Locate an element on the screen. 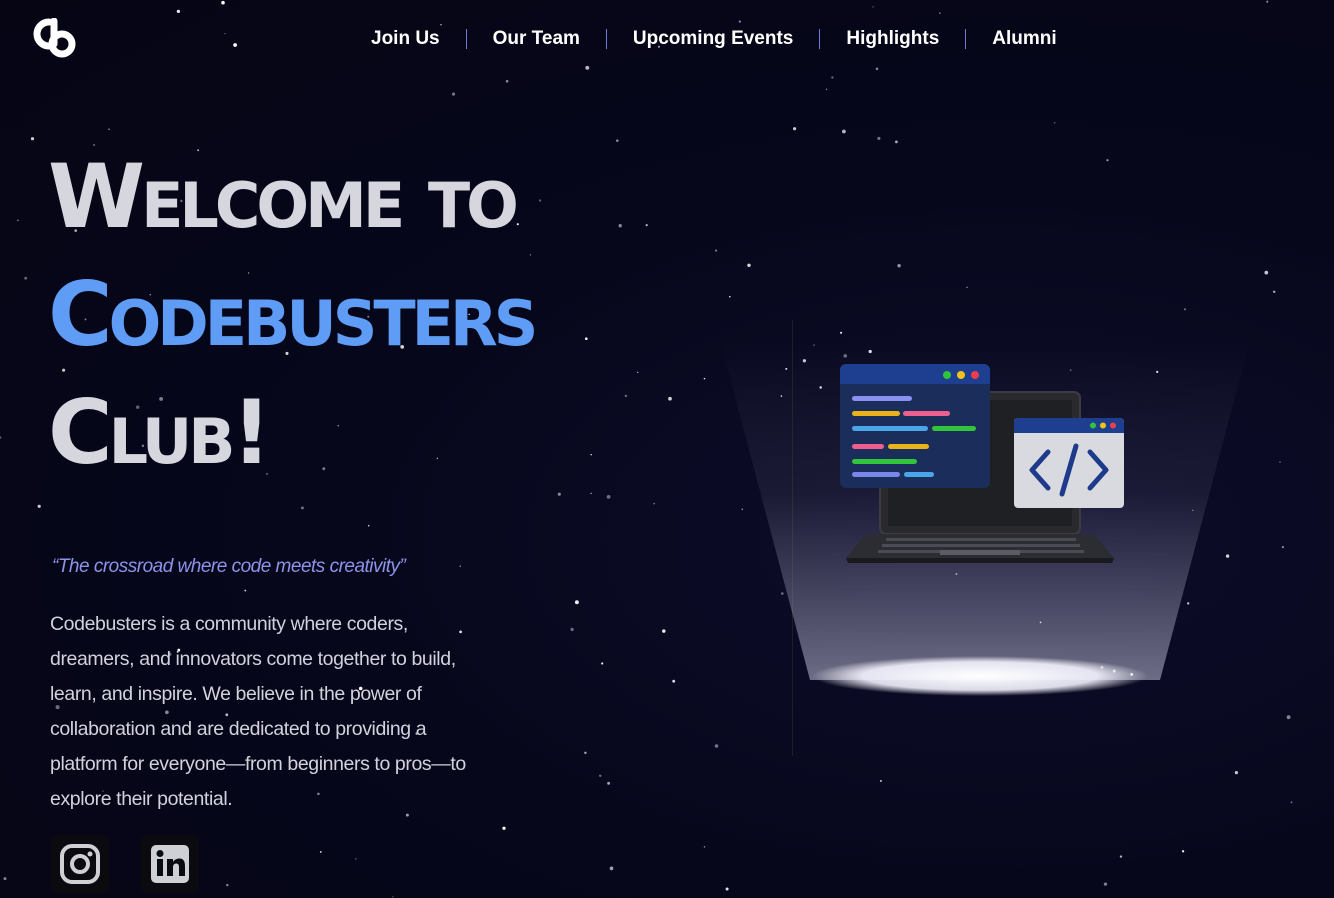  nav-our-team: Our Team is located at coordinates (536, 39).